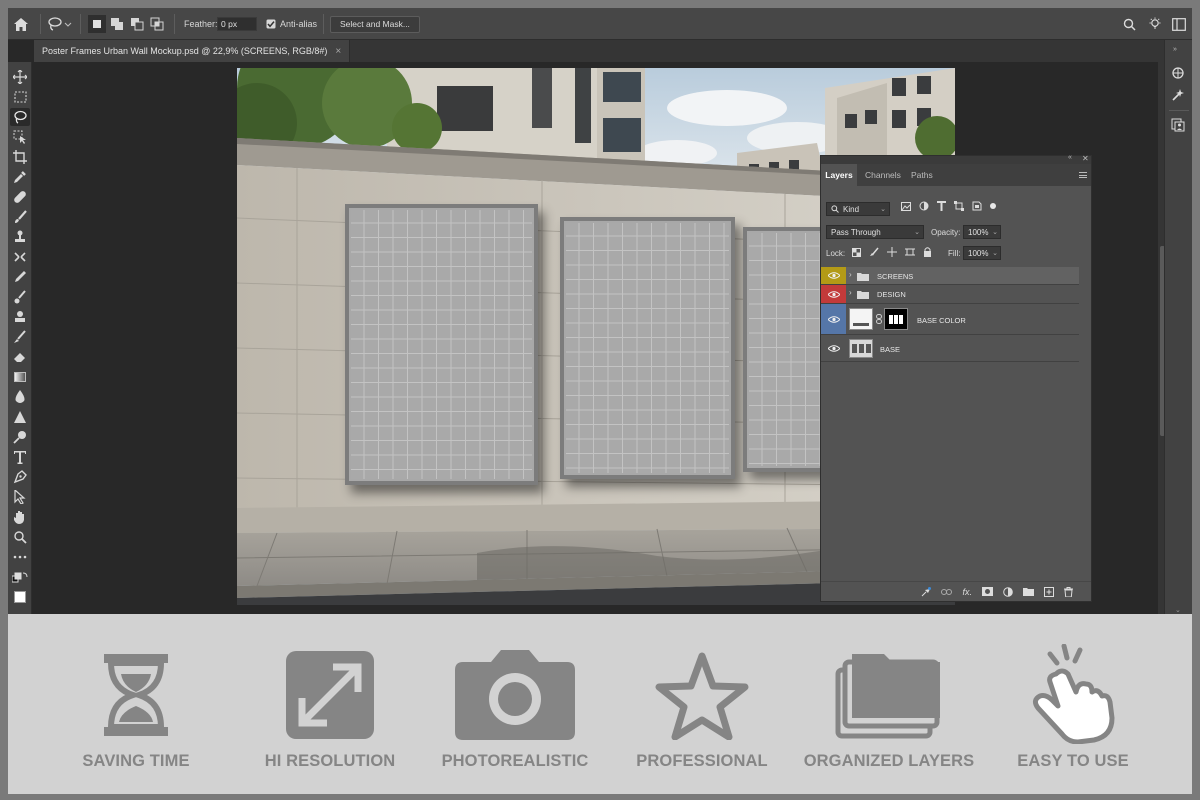  What do you see at coordinates (906, 206) in the screenshot?
I see `pixel-filter-icon` at bounding box center [906, 206].